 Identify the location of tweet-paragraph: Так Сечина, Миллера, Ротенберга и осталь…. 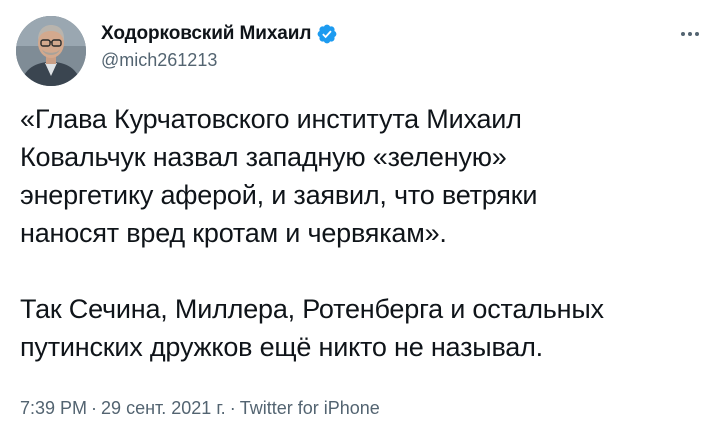
(312, 328).